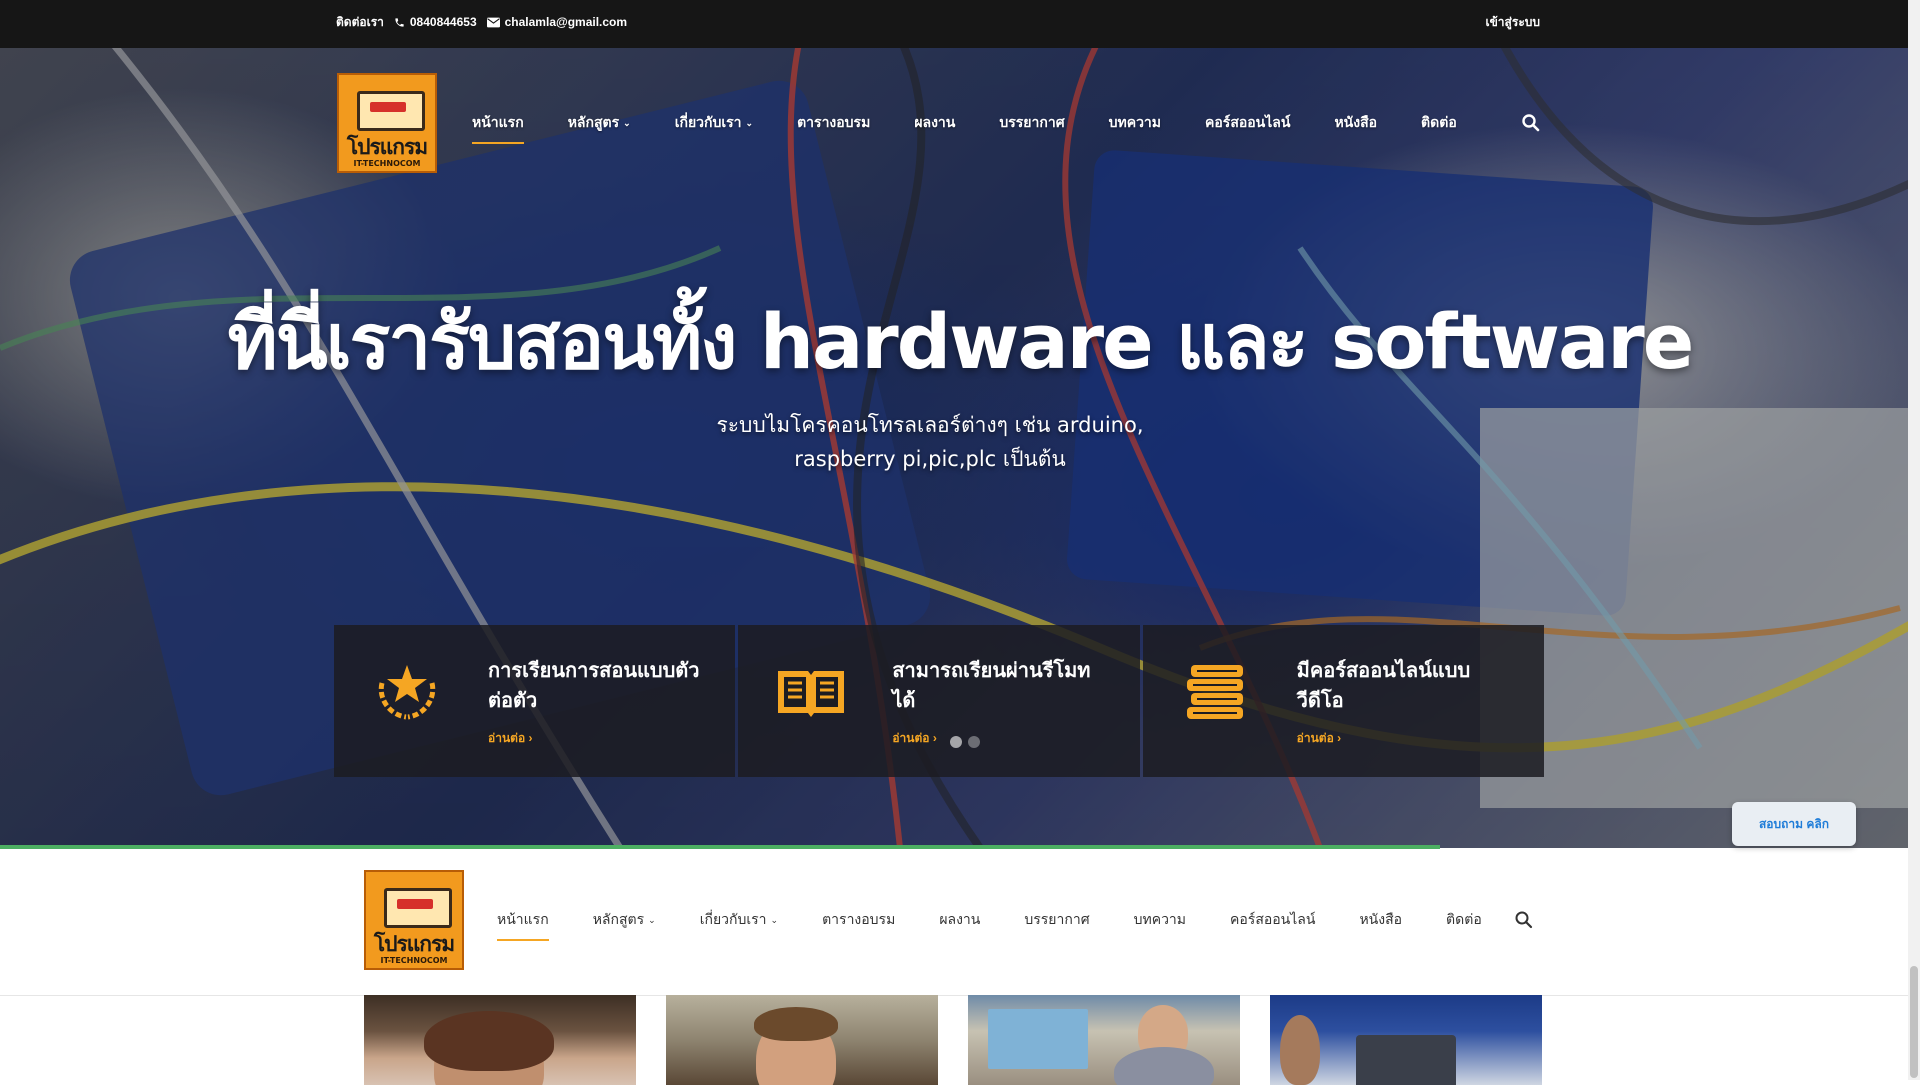 The width and height of the screenshot is (1920, 1085). What do you see at coordinates (991, 685) in the screenshot?
I see `feature-title: สามารถเรียนผ่านรีโมทได้` at bounding box center [991, 685].